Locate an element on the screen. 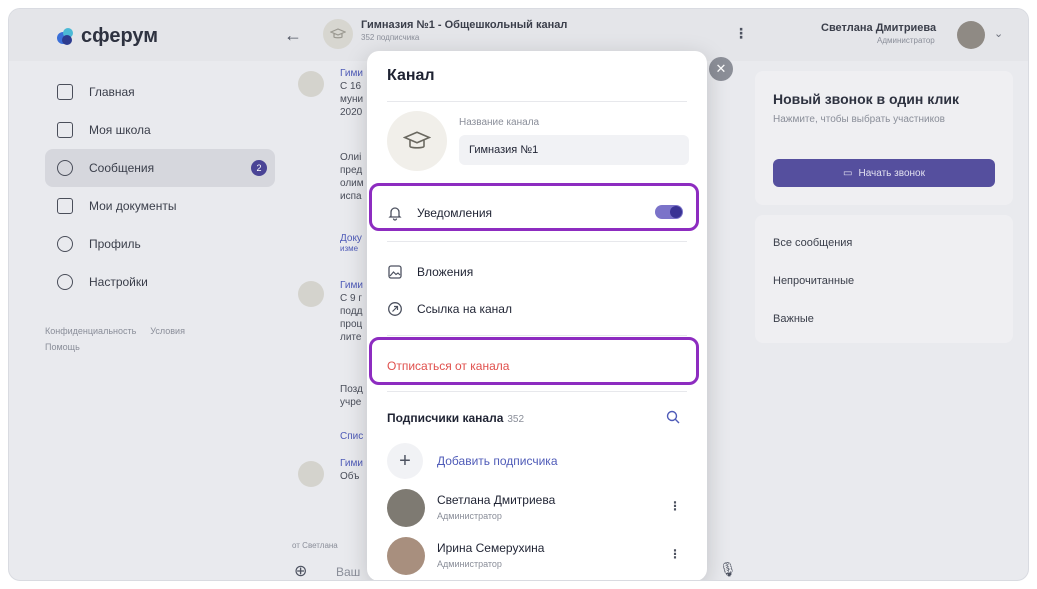 The image size is (1037, 589). user-avatar is located at coordinates (971, 35).